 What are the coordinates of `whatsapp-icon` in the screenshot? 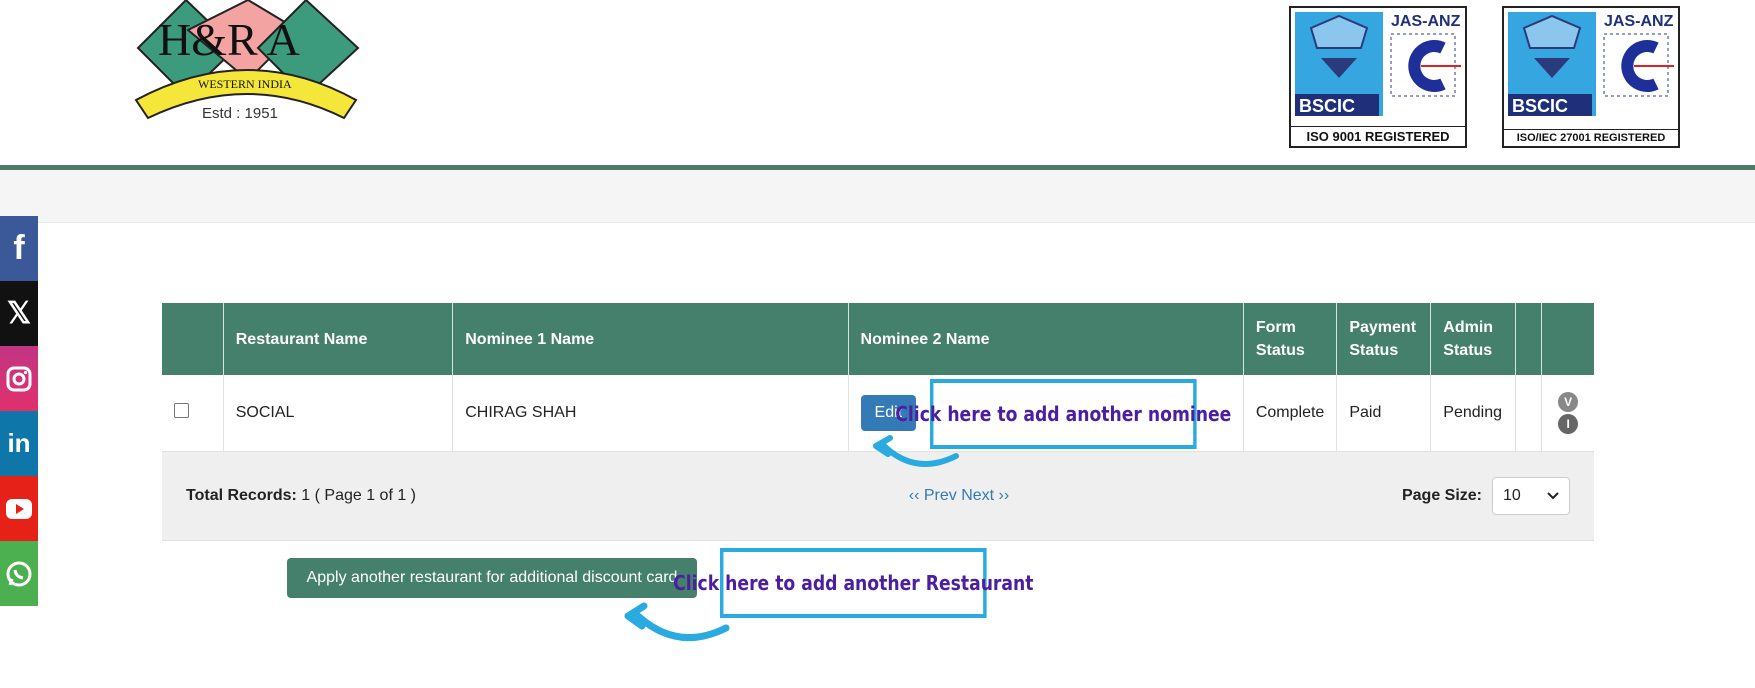 It's located at (19, 573).